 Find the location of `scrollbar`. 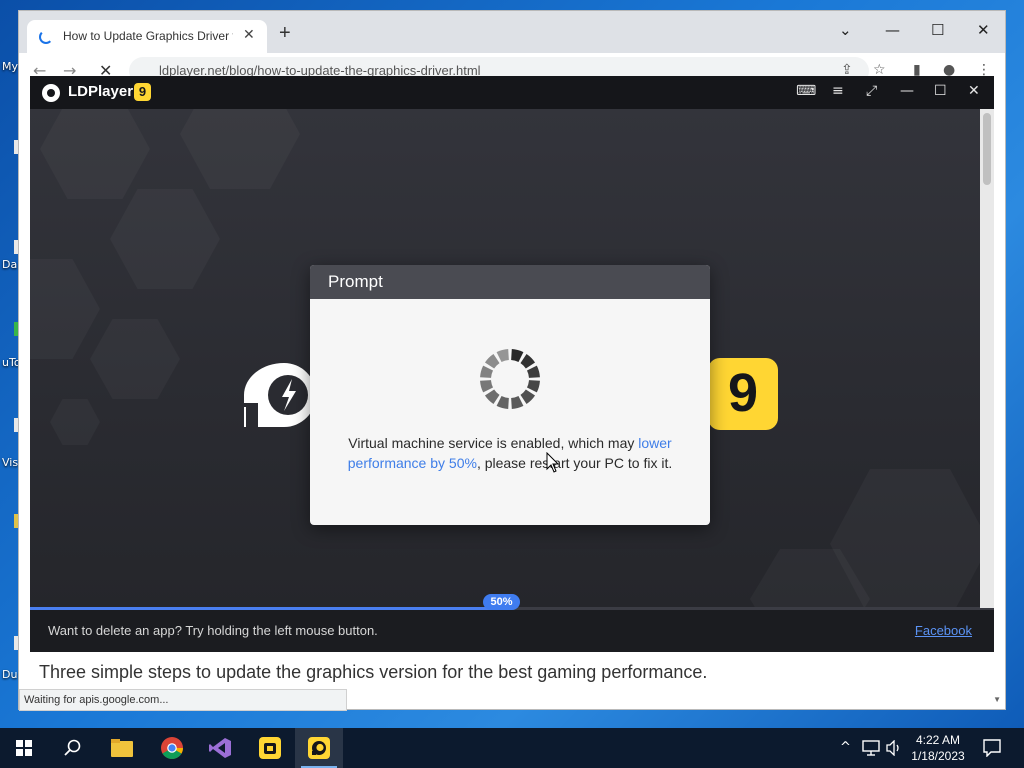

scrollbar is located at coordinates (987, 358).